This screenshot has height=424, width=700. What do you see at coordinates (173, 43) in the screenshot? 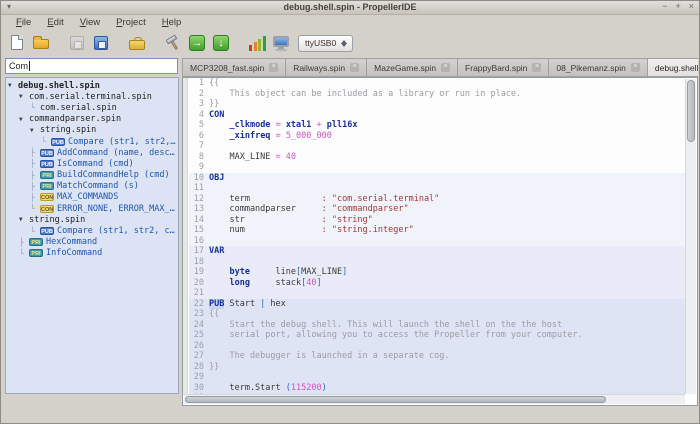
I see `build-button` at bounding box center [173, 43].